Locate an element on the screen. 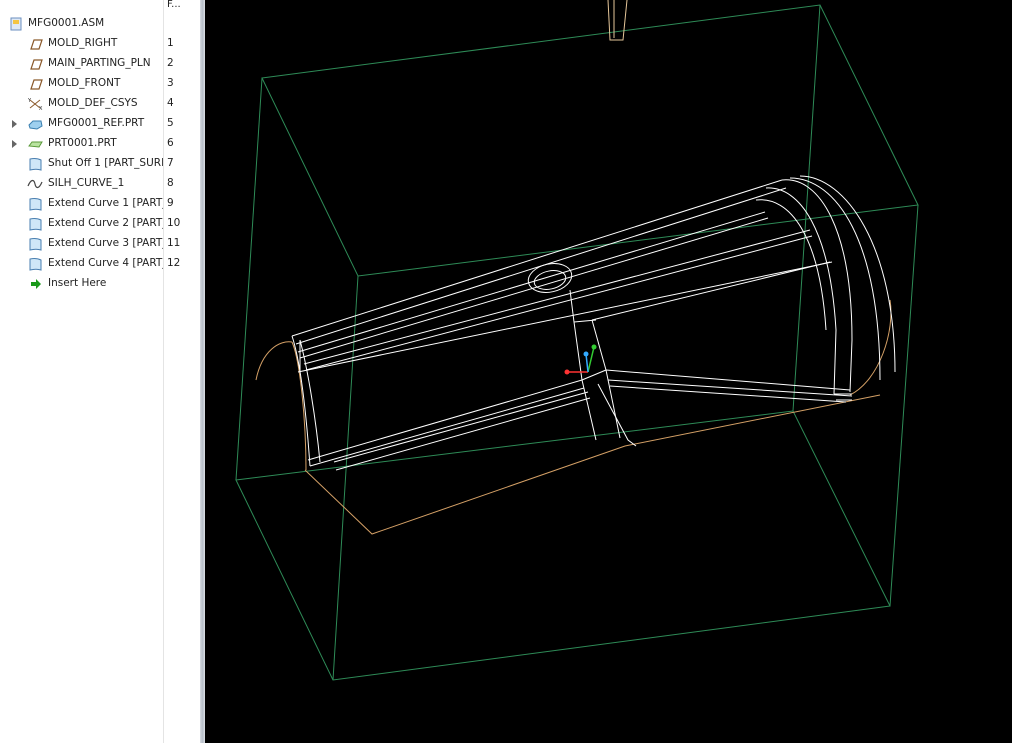  tree-item: Extend Curve 3 [PART_S 11 is located at coordinates (100, 244).